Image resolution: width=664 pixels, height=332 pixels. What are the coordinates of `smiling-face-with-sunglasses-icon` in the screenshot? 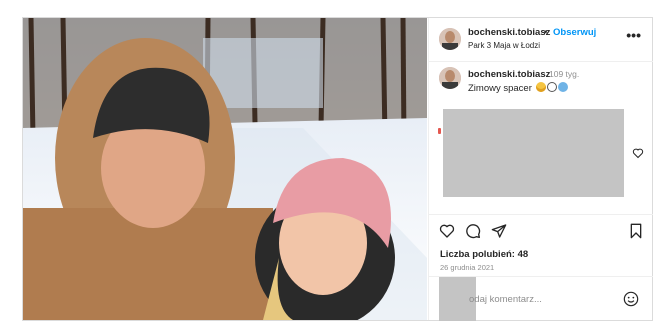 It's located at (540, 87).